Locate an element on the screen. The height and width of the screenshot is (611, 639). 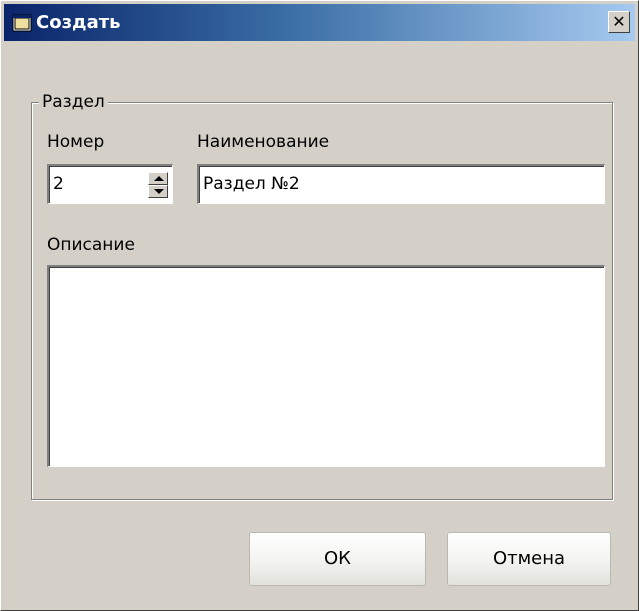
title-bar: Создать ✕ is located at coordinates (319, 22).